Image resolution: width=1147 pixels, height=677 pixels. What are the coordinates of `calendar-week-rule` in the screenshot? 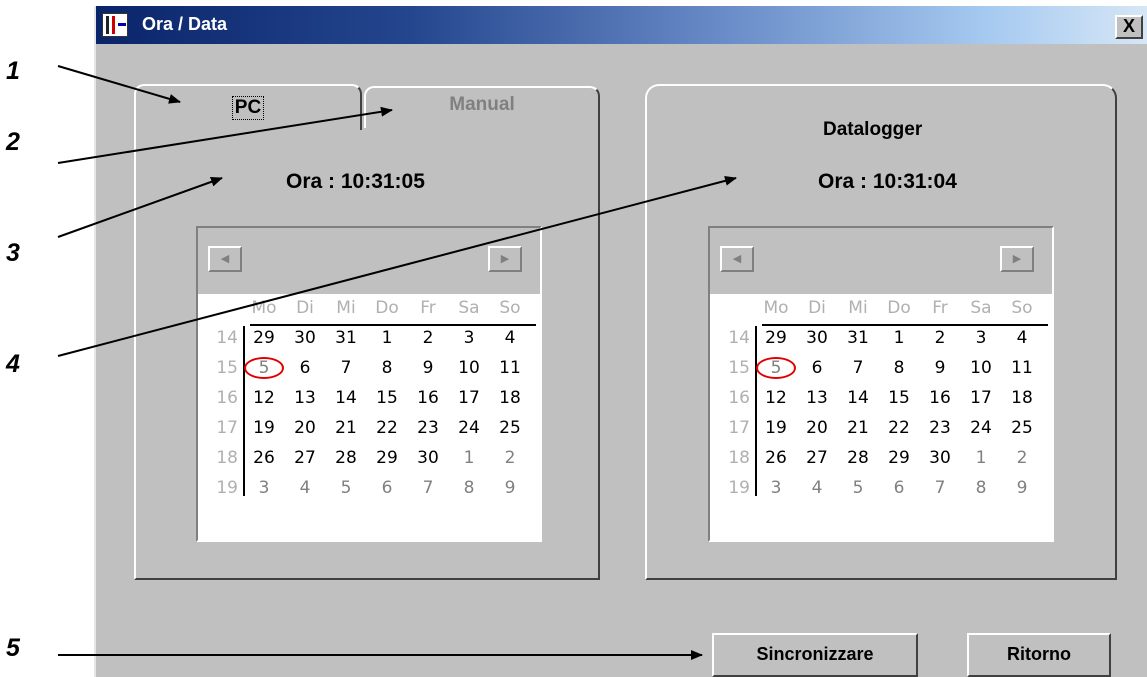 It's located at (756, 411).